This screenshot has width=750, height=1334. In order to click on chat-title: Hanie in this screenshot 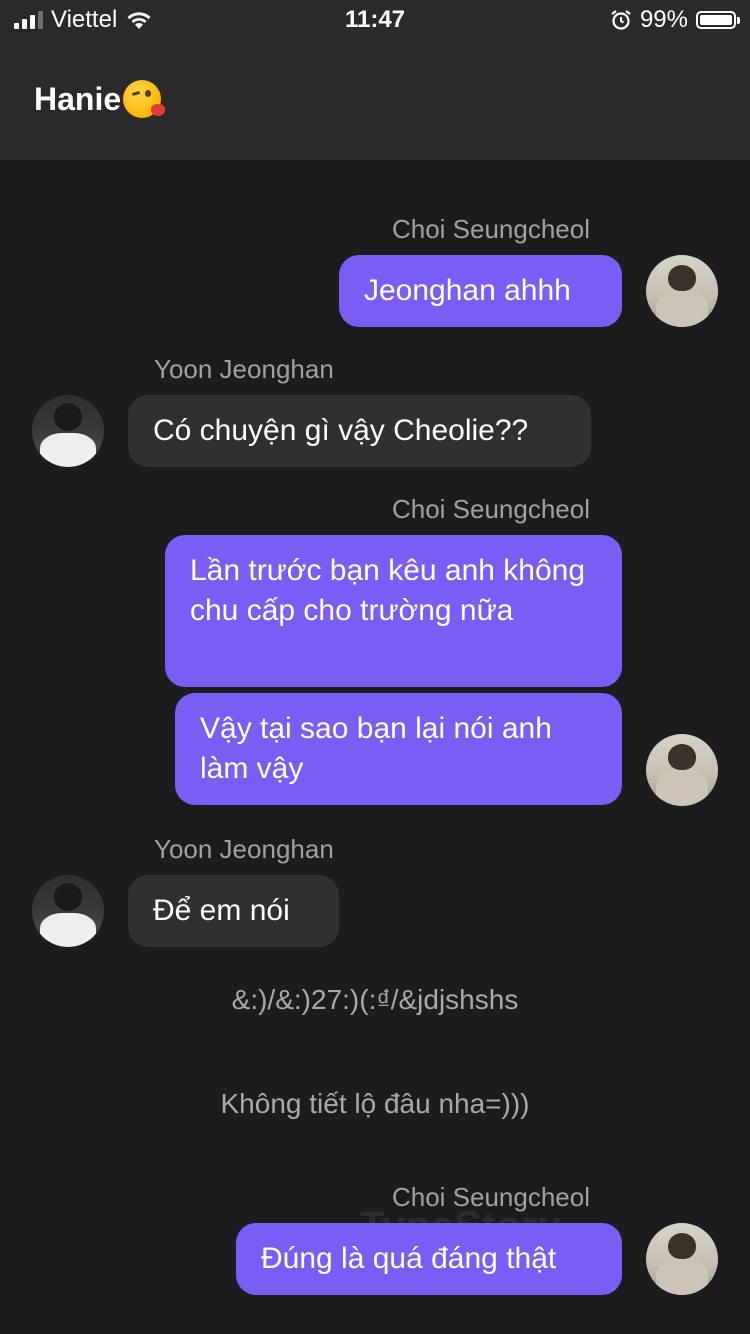, I will do `click(100, 99)`.